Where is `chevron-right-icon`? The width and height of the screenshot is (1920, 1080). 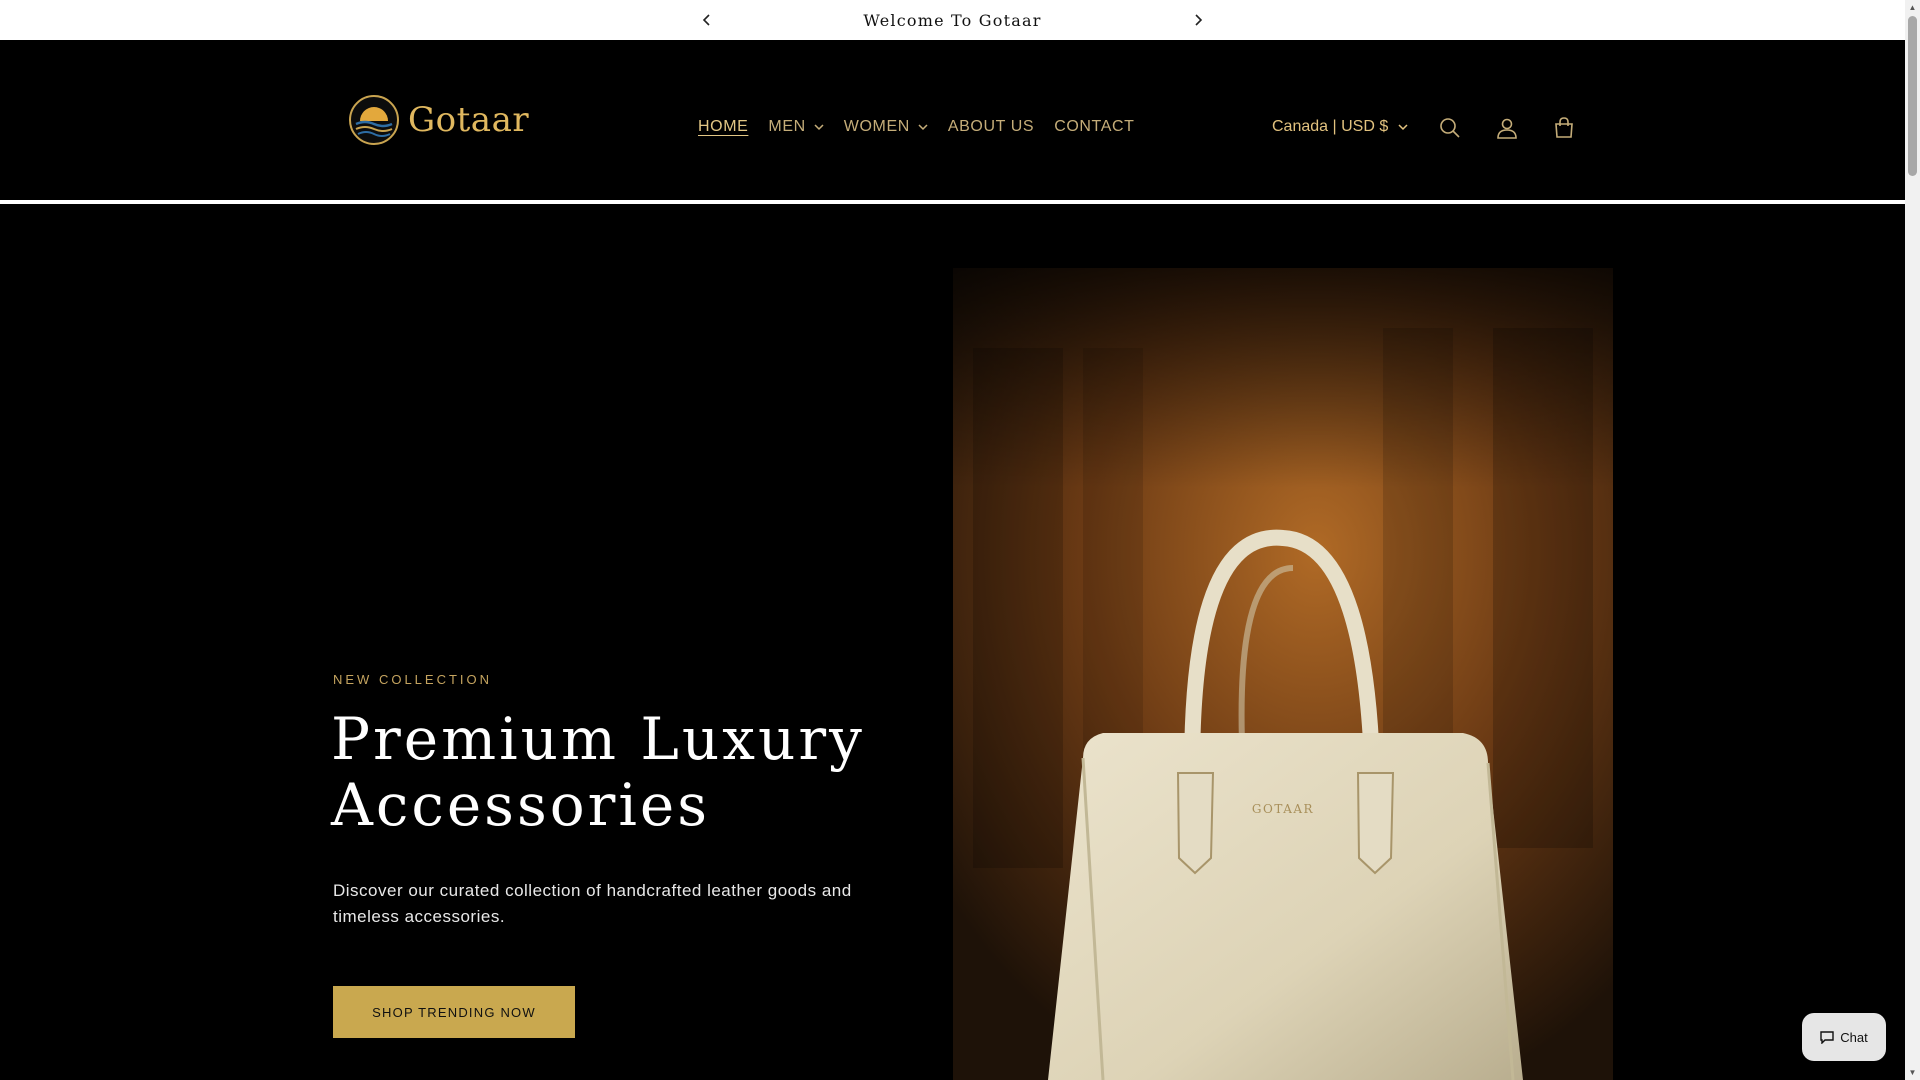 chevron-right-icon is located at coordinates (1199, 20).